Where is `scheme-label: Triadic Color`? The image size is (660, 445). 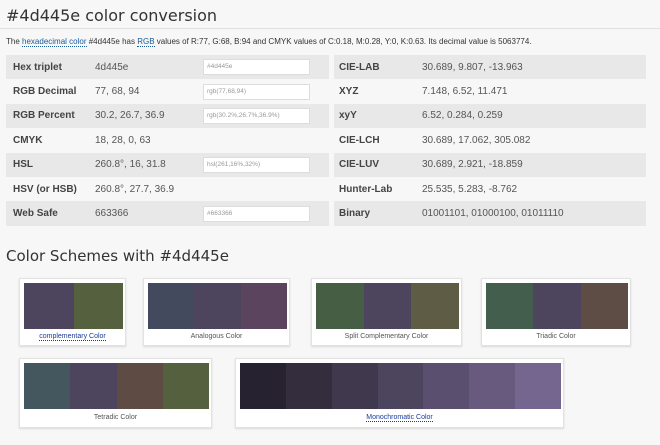
scheme-label: Triadic Color is located at coordinates (556, 336).